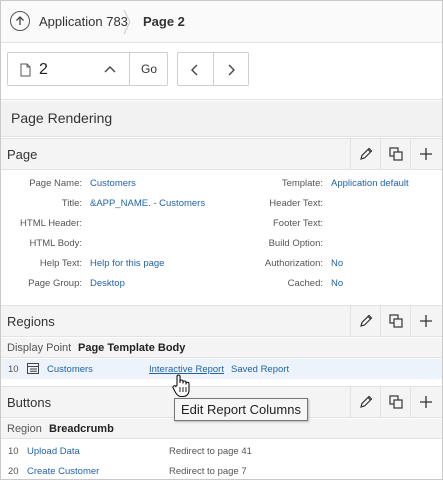 This screenshot has height=480, width=443. What do you see at coordinates (210, 451) in the screenshot?
I see `button-action: Redirect to page 41` at bounding box center [210, 451].